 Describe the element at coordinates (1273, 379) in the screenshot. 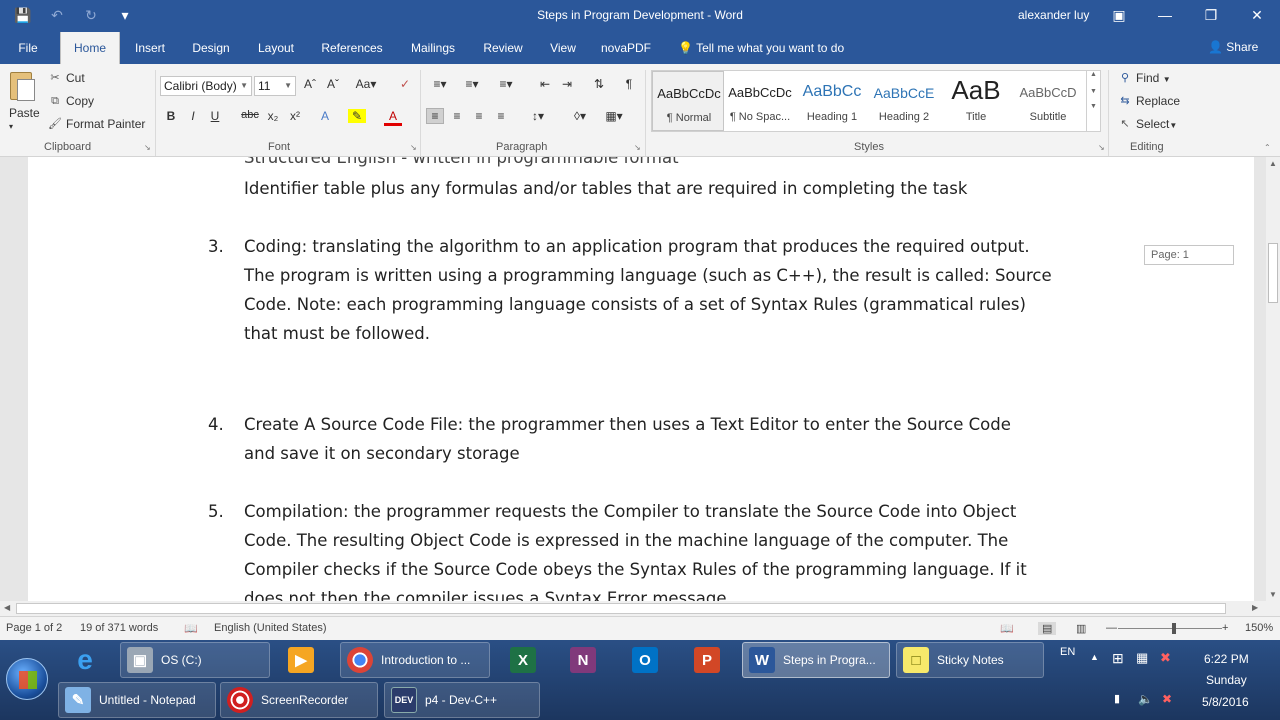

I see `vertical-scrollbar: ▲ ▼` at that location.